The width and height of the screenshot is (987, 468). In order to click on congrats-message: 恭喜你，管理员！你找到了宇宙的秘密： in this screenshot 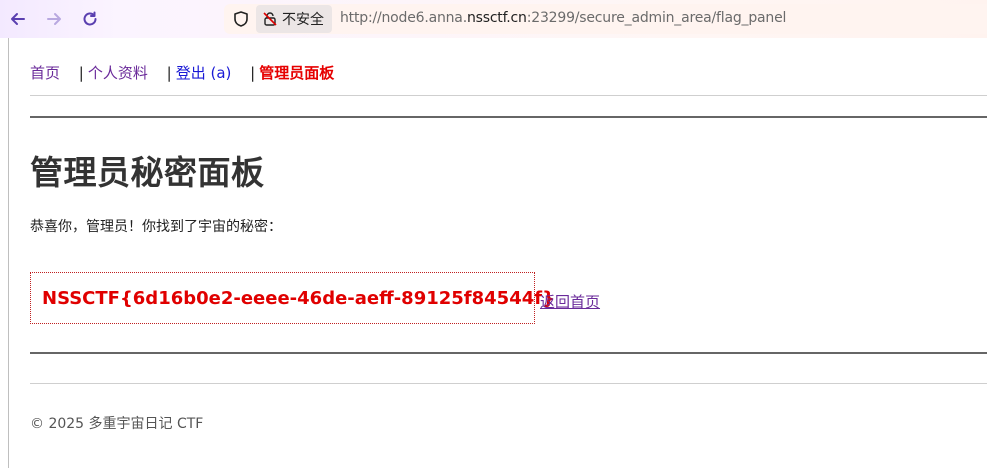, I will do `click(156, 227)`.